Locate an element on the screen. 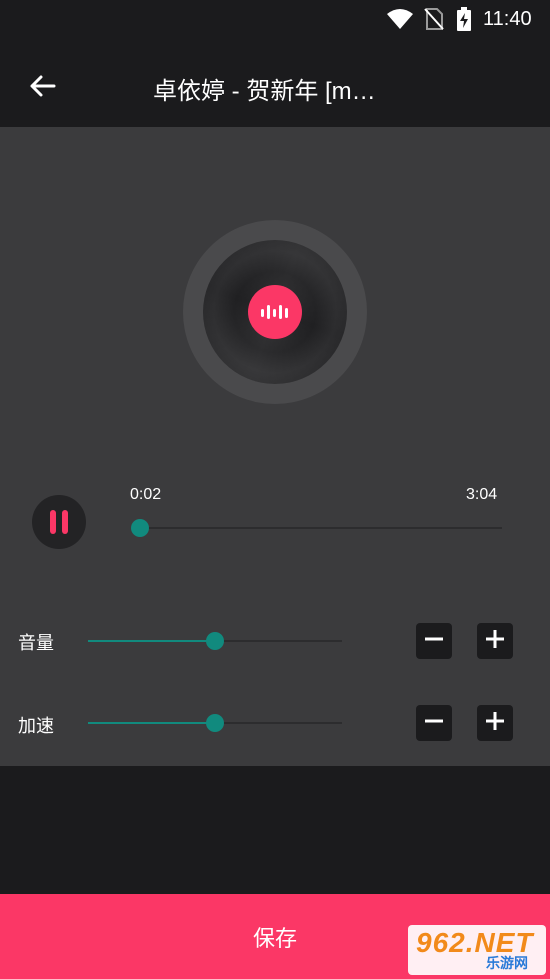 The width and height of the screenshot is (550, 979). speed-increase-button is located at coordinates (495, 723).